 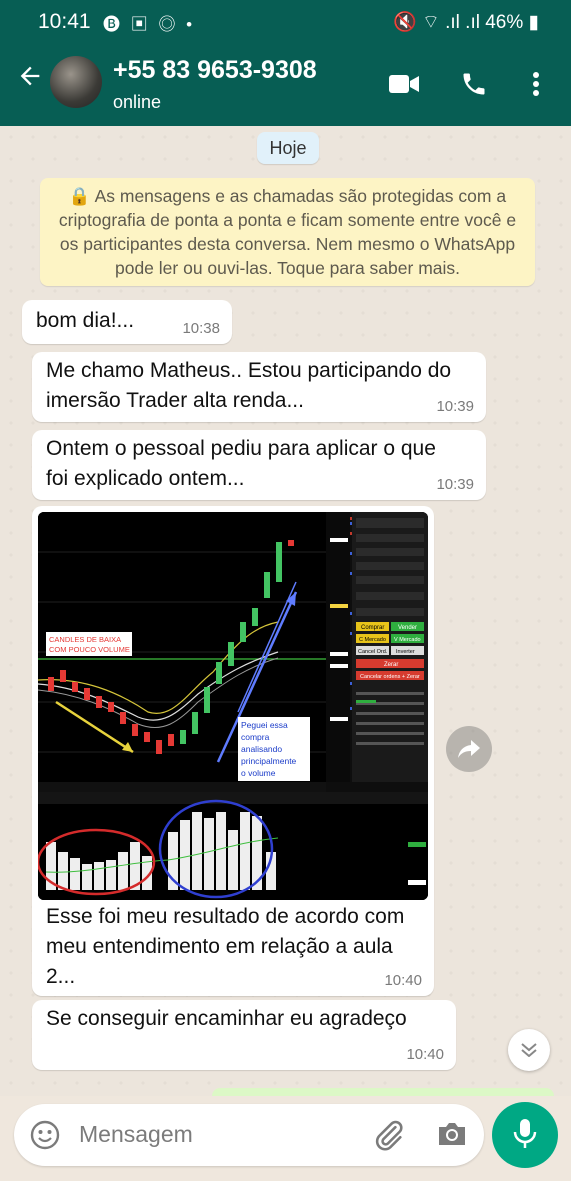 What do you see at coordinates (469, 749) in the screenshot?
I see `forward-icon` at bounding box center [469, 749].